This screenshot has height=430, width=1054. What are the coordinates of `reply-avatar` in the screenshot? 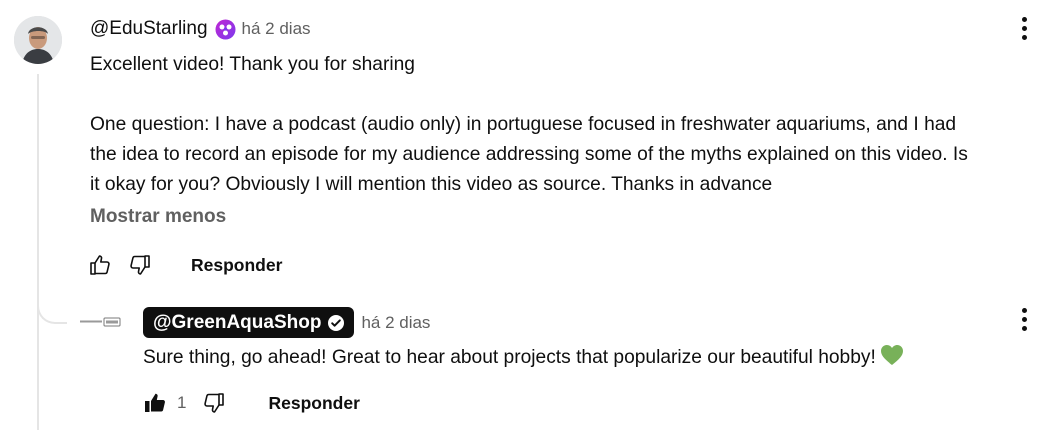 It's located at (101, 322).